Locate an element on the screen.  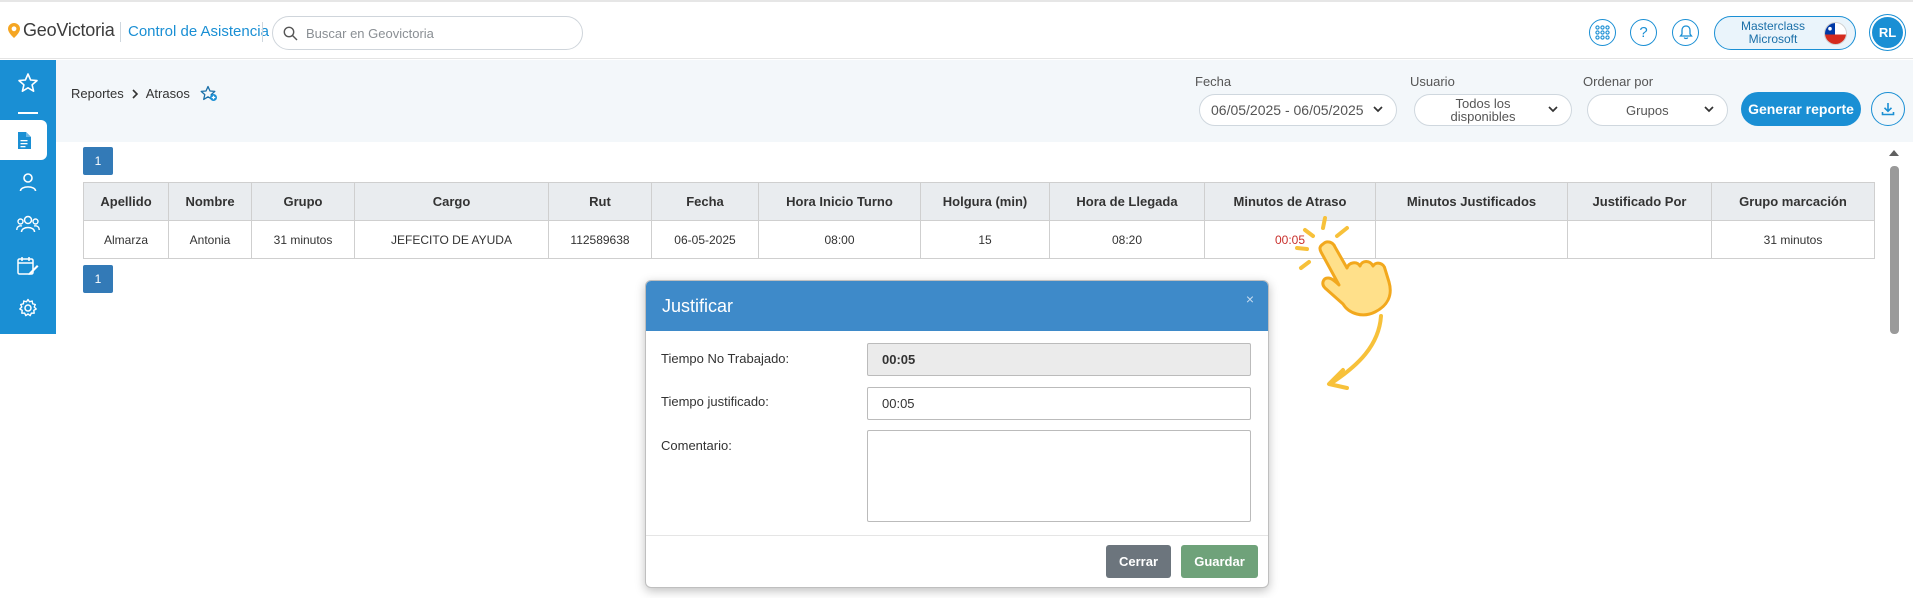
cell-fecha: 06-05-2025 is located at coordinates (705, 239).